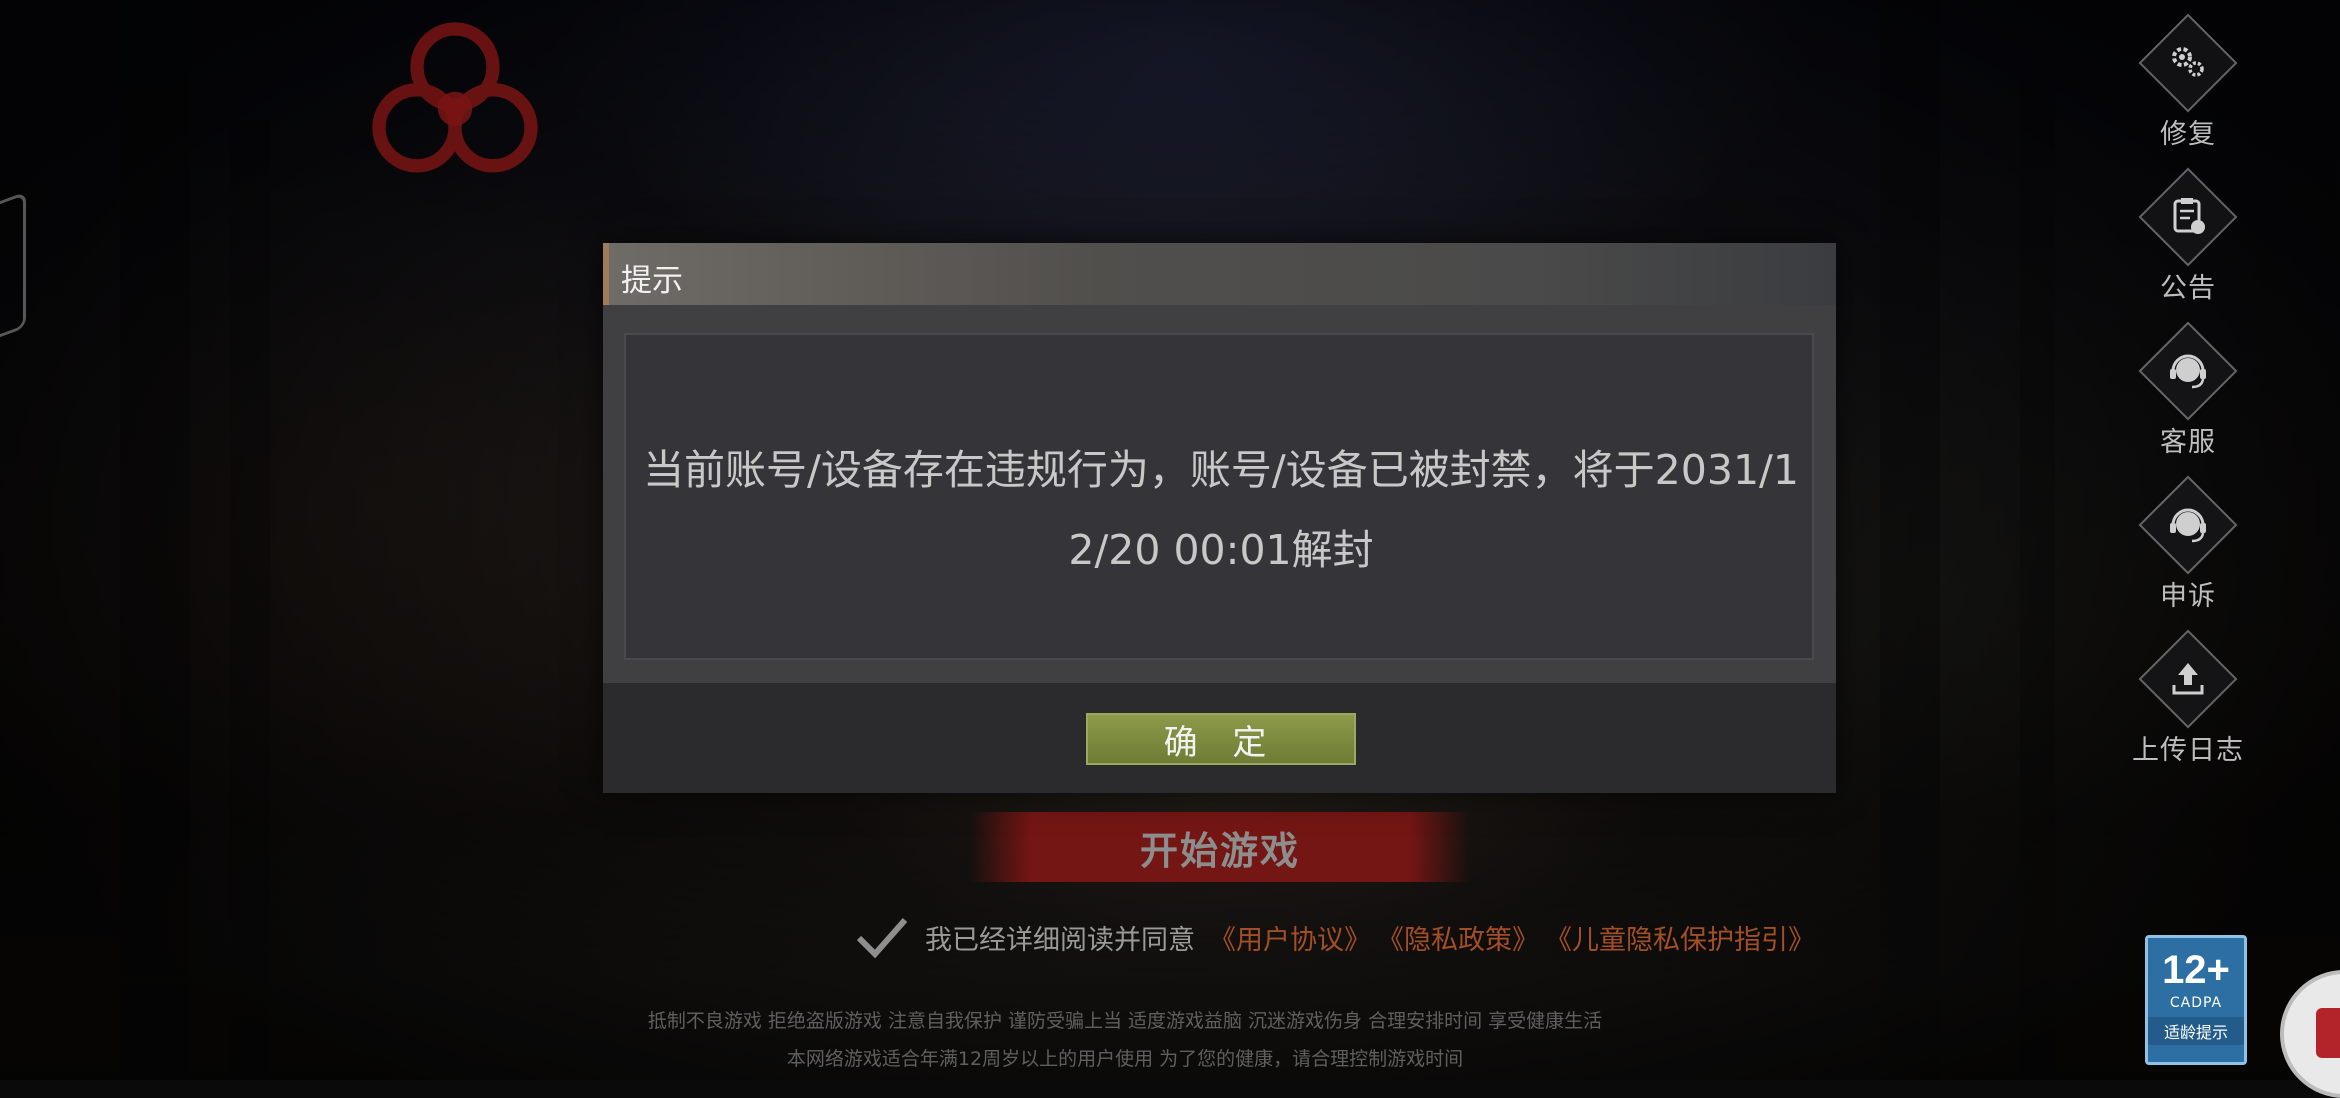 The height and width of the screenshot is (1098, 2340). What do you see at coordinates (2188, 442) in the screenshot?
I see `side-button-label: 客服` at bounding box center [2188, 442].